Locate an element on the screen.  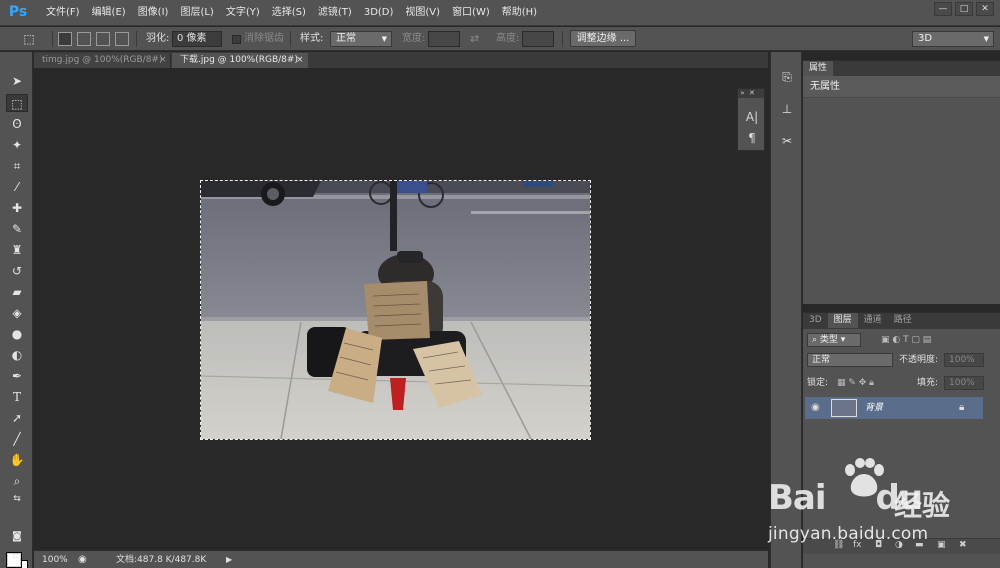
minimize-button: — is located at coordinates (943, 9).